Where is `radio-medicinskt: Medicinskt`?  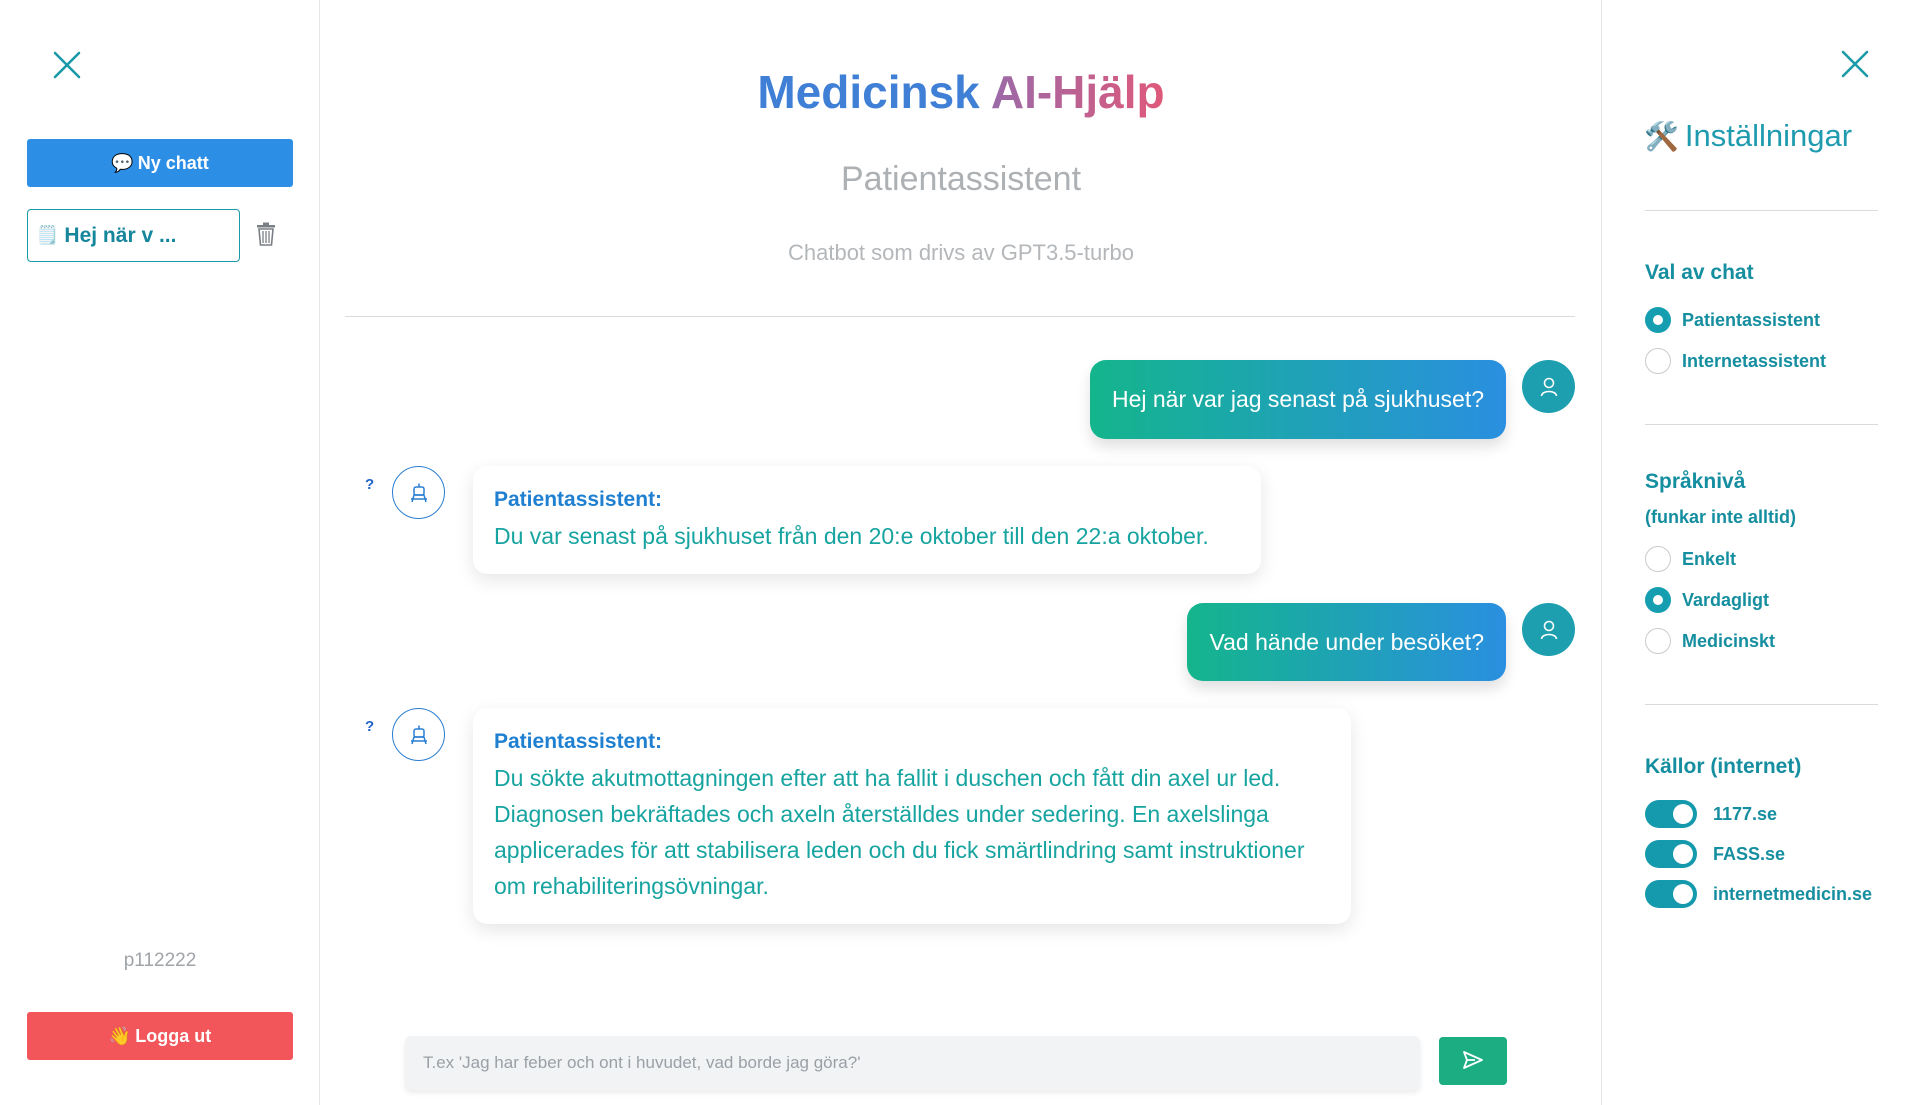 radio-medicinskt: Medicinskt is located at coordinates (1710, 641).